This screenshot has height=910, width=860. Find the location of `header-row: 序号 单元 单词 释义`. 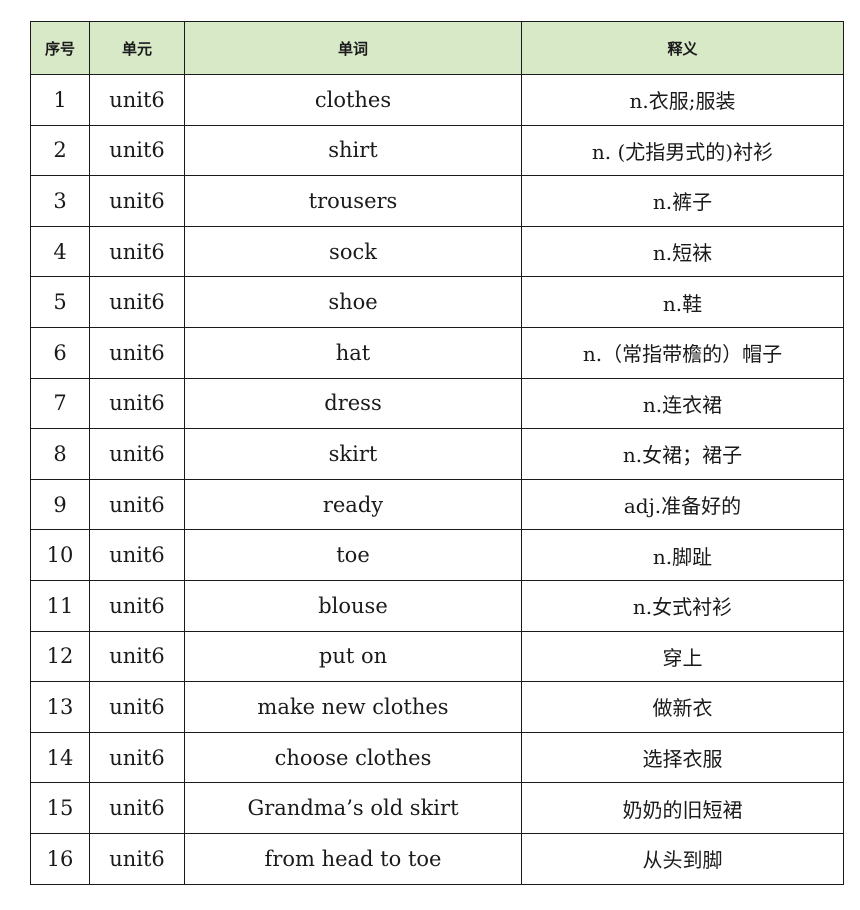

header-row: 序号 单元 单词 释义 is located at coordinates (437, 48).